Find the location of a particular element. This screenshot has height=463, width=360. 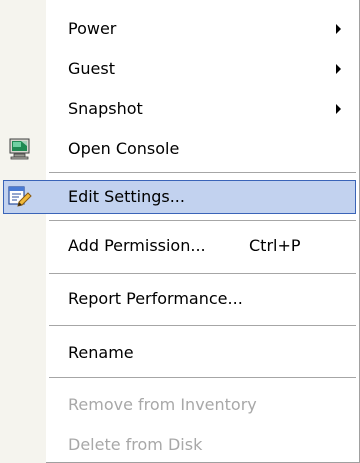

edit-settings-icon is located at coordinates (20, 196).